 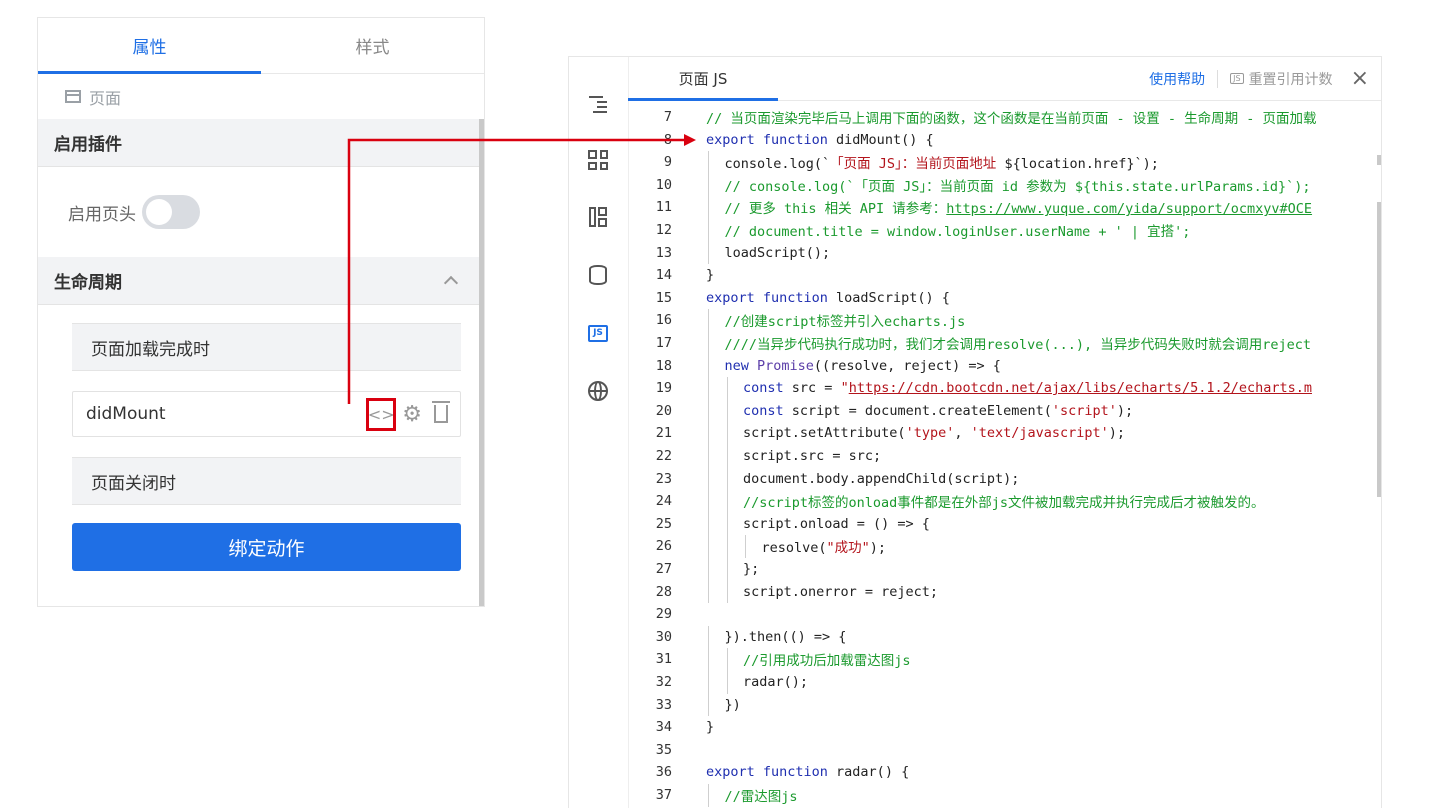 I want to click on code-line: 30}).then(() => {, so click(x=737, y=637).